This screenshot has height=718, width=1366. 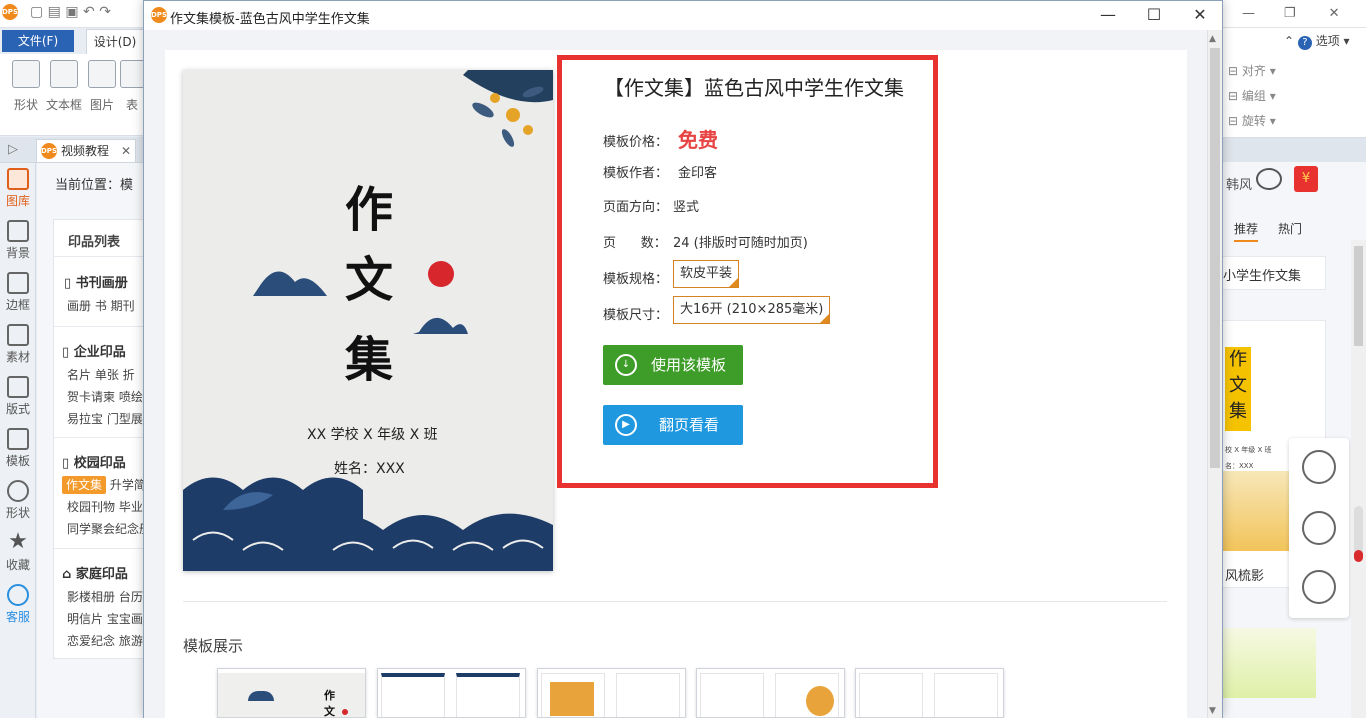 I want to click on minimize-button: —, so click(x=1108, y=15).